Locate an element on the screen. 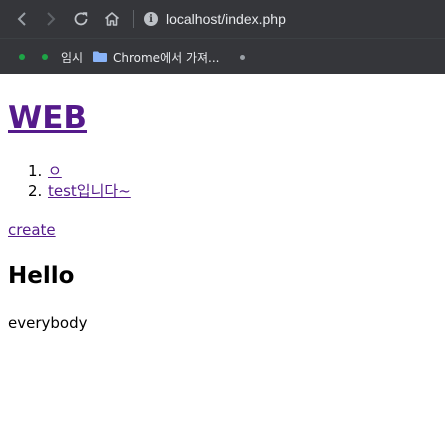 Image resolution: width=445 pixels, height=433 pixels. topic-link: test입니다~ is located at coordinates (89, 191).